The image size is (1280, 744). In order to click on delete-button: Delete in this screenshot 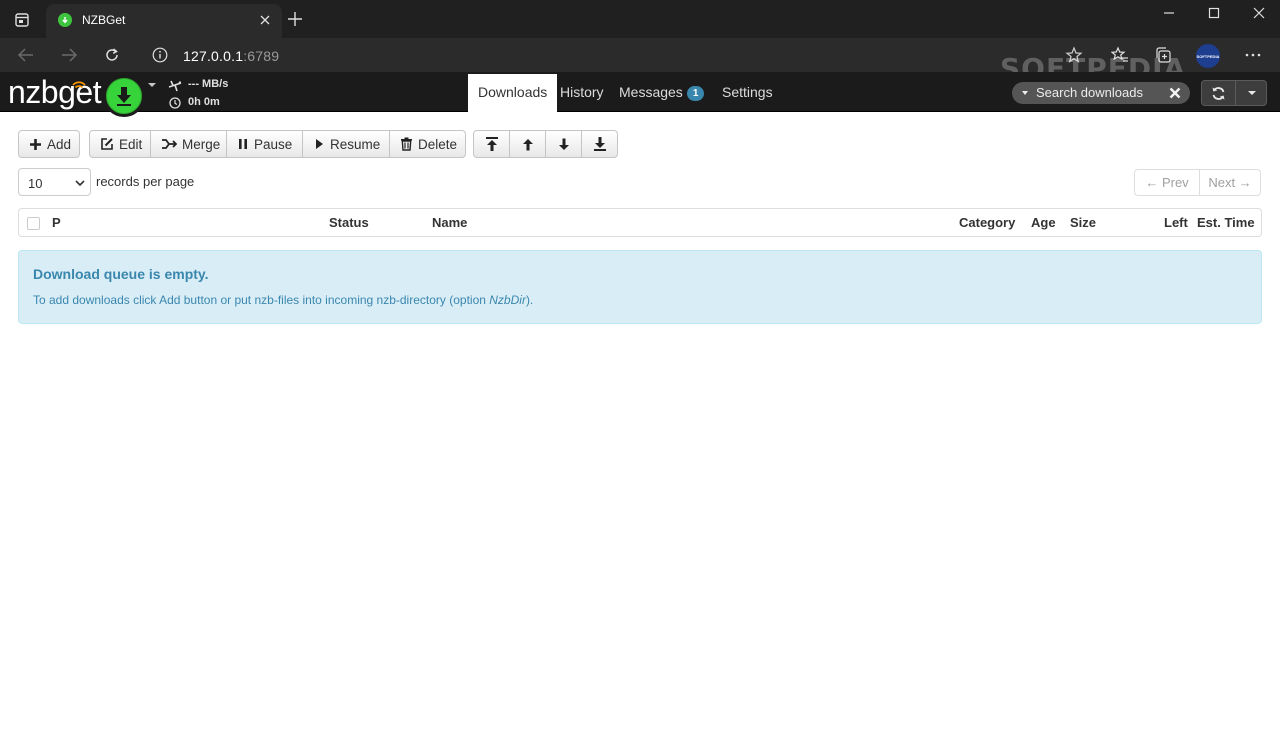, I will do `click(427, 144)`.